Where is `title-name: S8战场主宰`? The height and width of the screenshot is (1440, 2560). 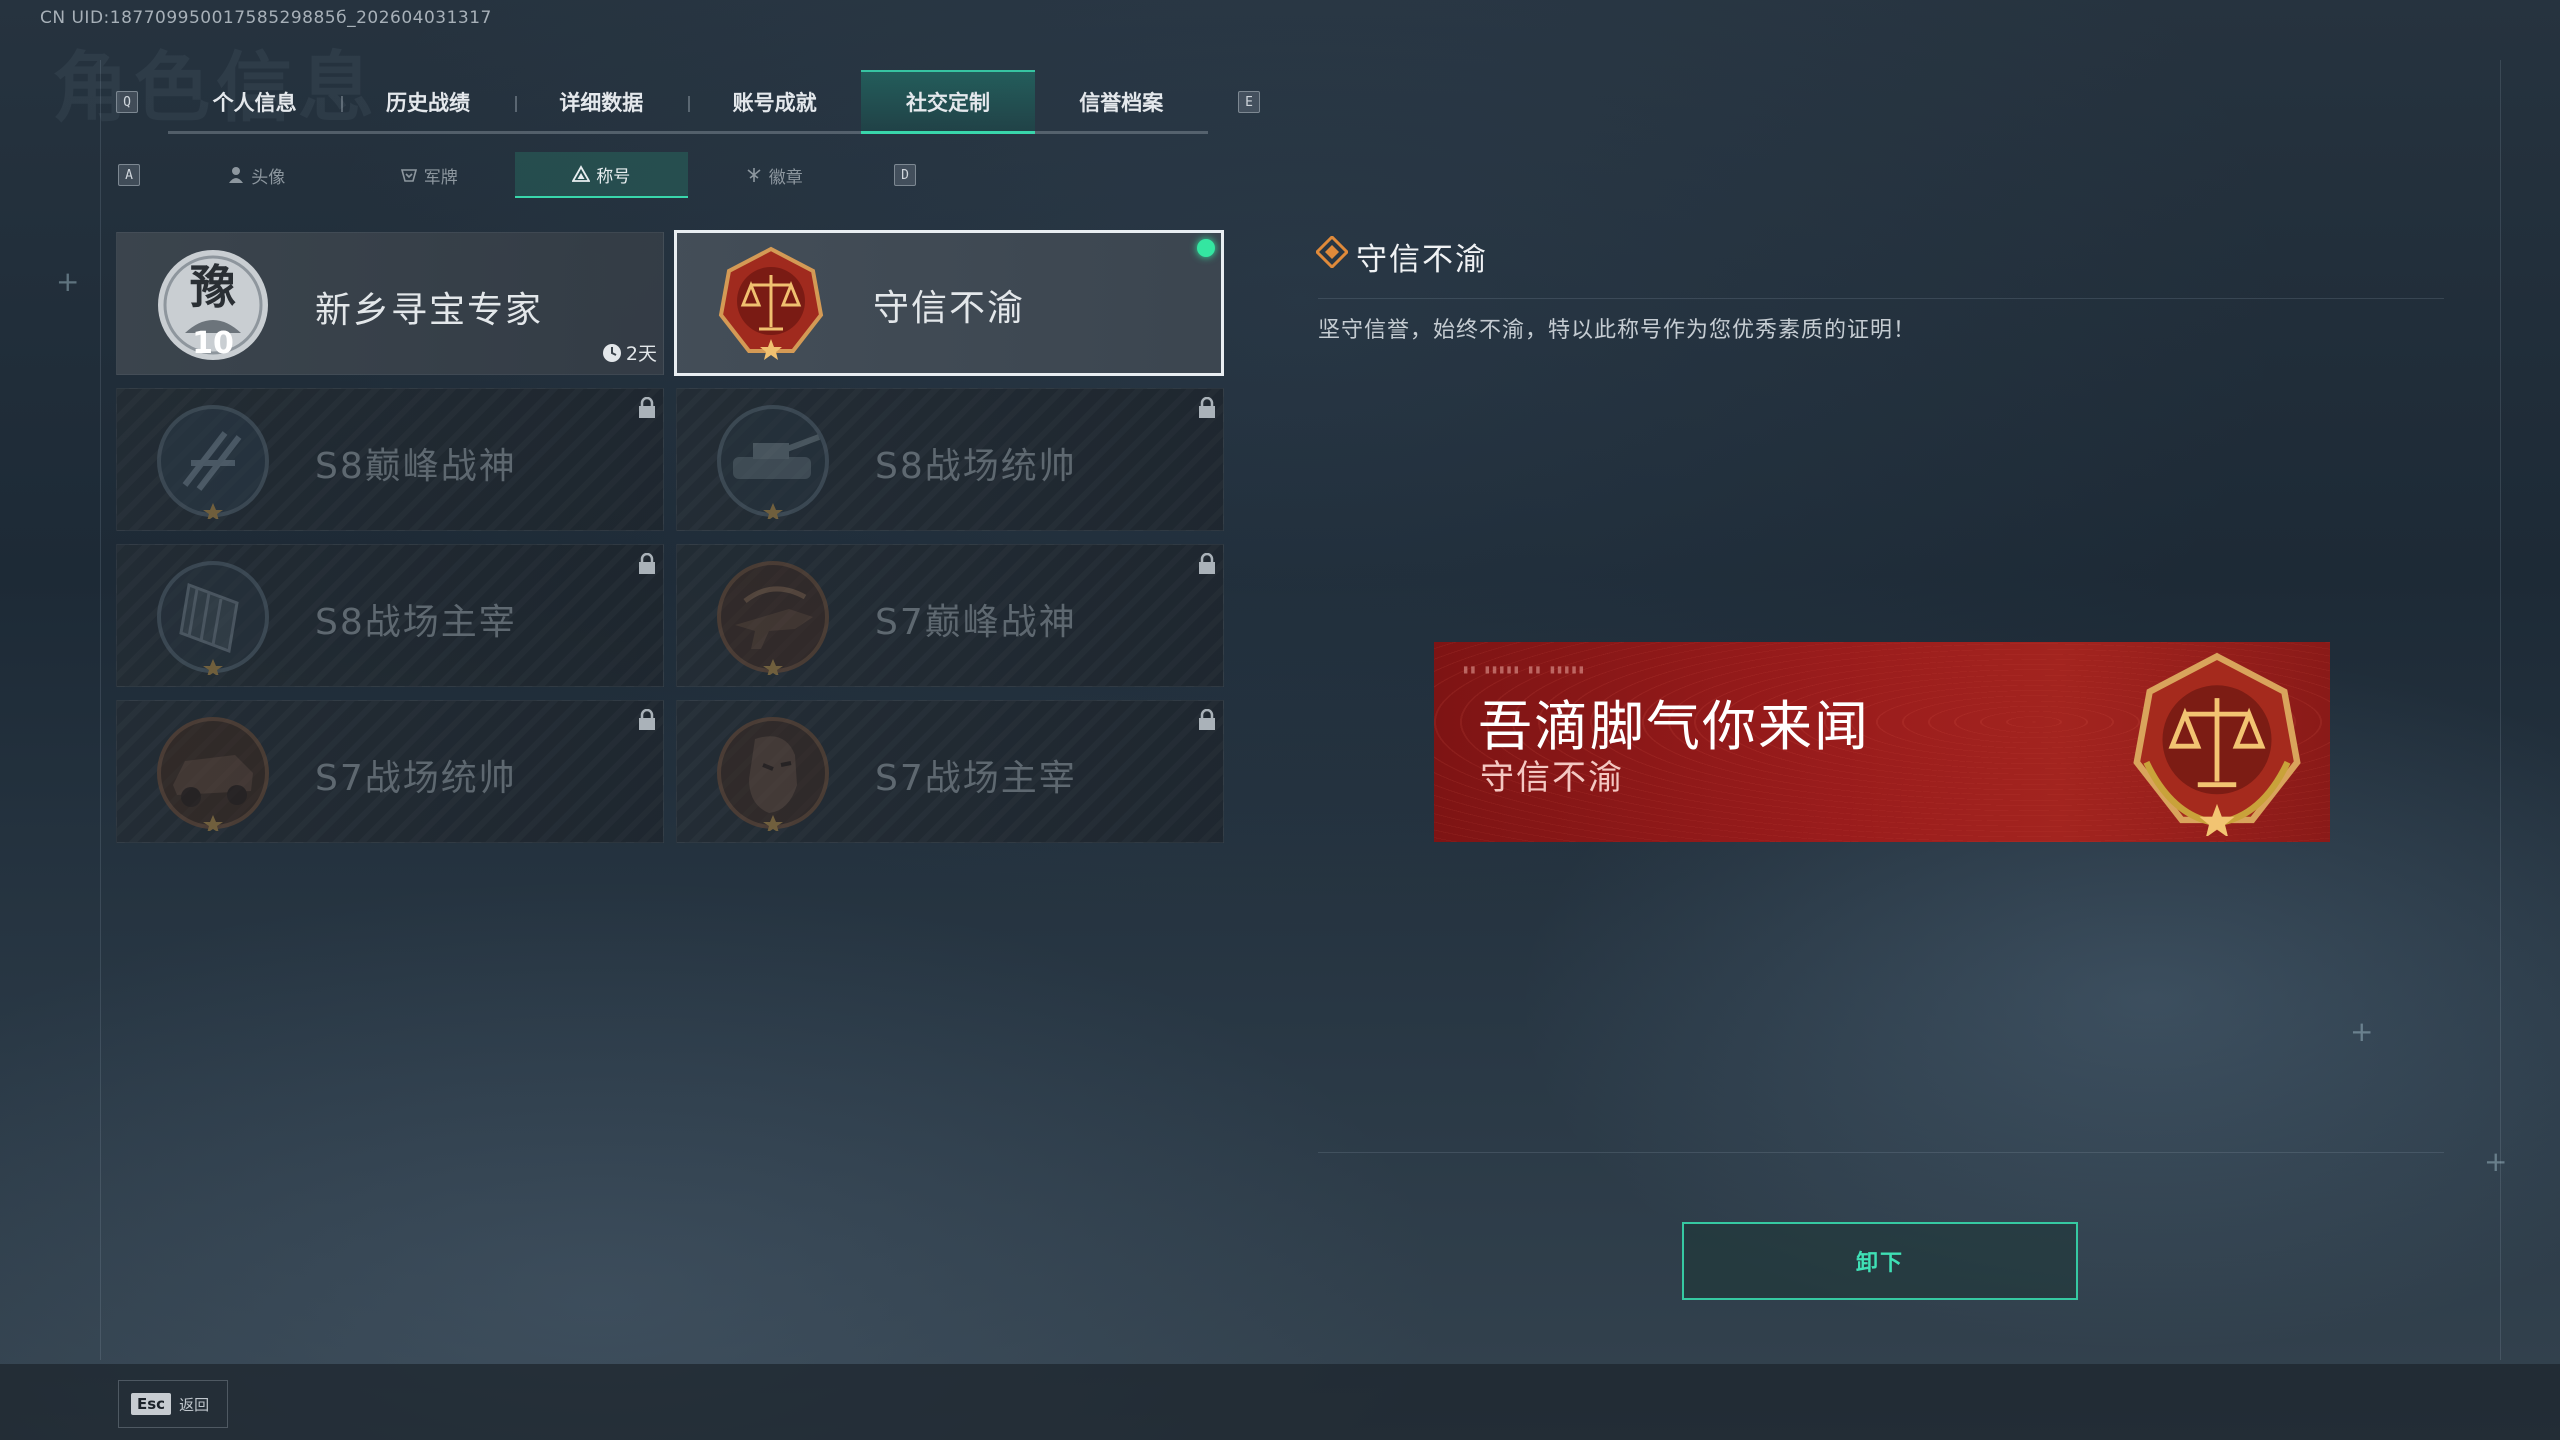
title-name: S8战场主宰 is located at coordinates (416, 622).